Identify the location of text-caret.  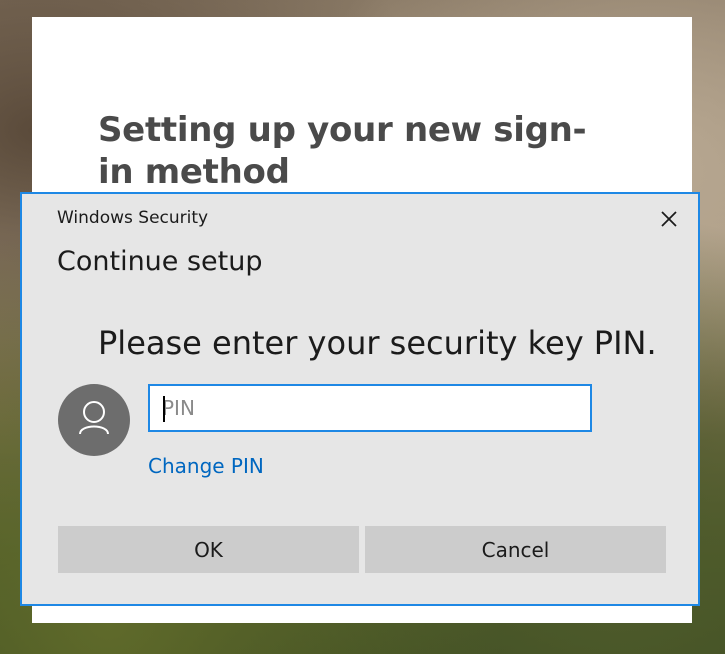
(164, 409).